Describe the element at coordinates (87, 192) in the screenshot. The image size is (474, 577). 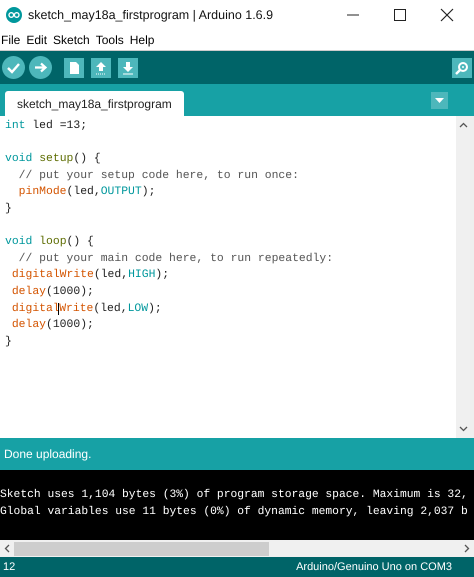
I see `code-line: pinMode(led,OUTPUT);` at that location.